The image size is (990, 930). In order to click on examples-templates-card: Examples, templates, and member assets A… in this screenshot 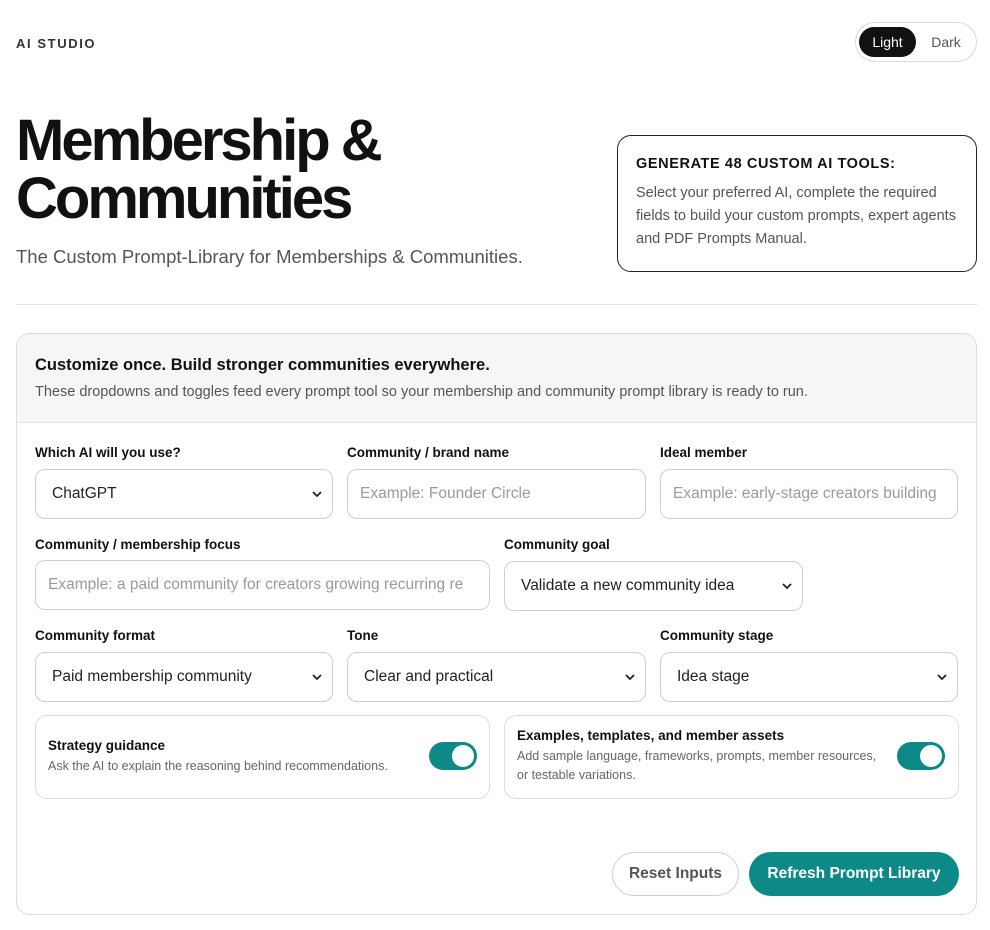, I will do `click(731, 757)`.